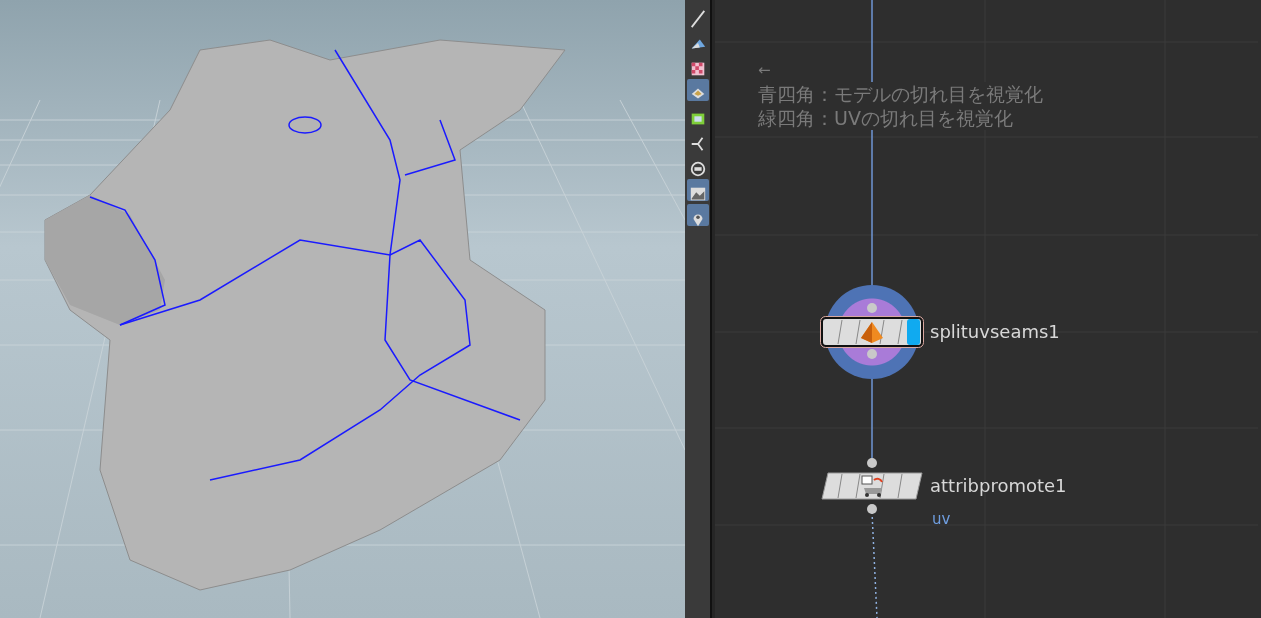 The height and width of the screenshot is (618, 1261). I want to click on cart-icon, so click(872, 486).